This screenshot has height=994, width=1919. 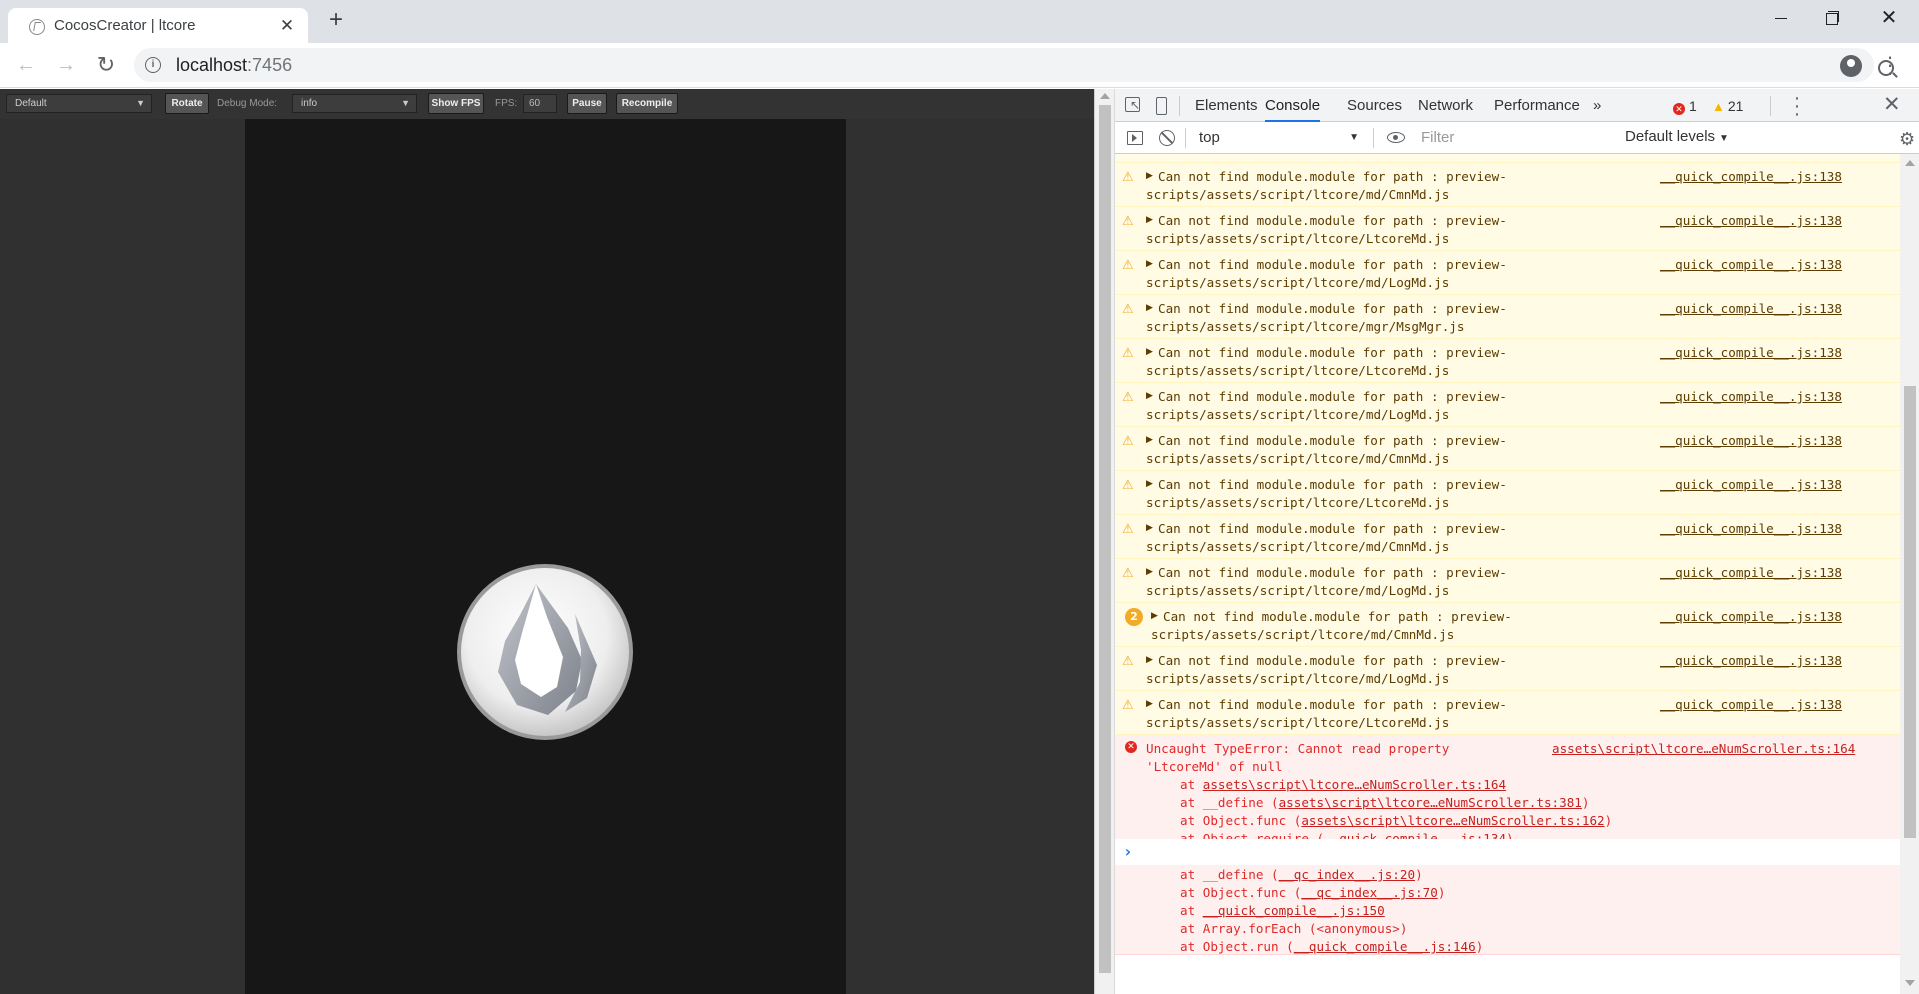 What do you see at coordinates (1797, 106) in the screenshot?
I see `devtools-menu-icon: · · ·` at bounding box center [1797, 106].